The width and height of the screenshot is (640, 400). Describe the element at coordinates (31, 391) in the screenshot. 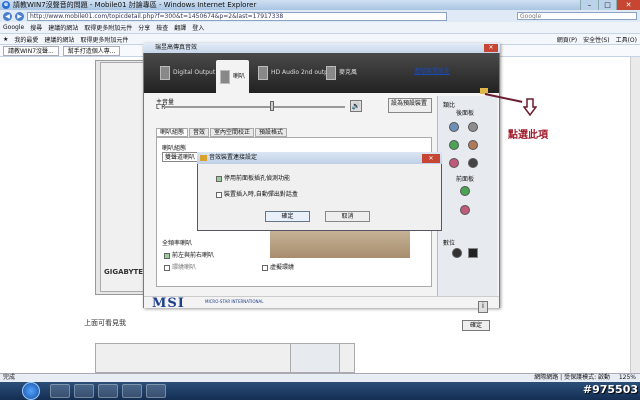

I see `start-button` at that location.